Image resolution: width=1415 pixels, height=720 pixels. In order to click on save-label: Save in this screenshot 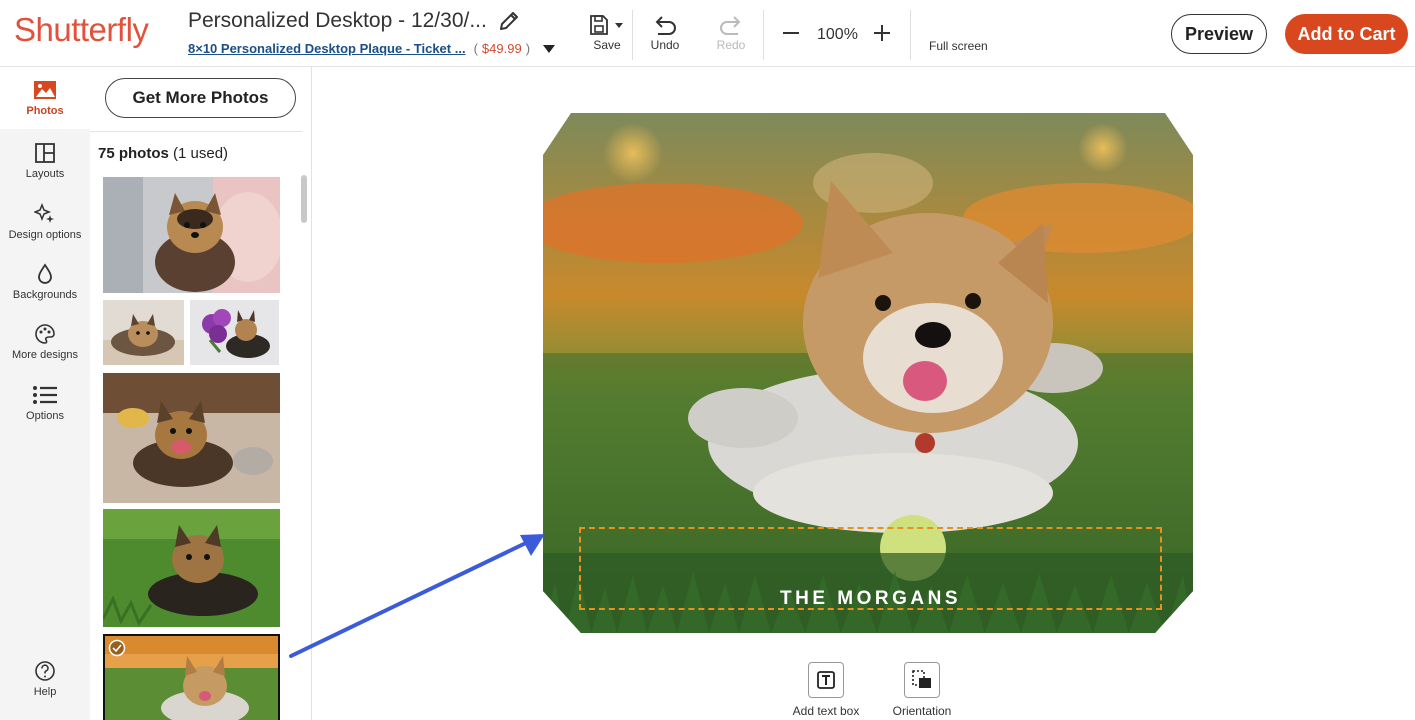, I will do `click(607, 45)`.